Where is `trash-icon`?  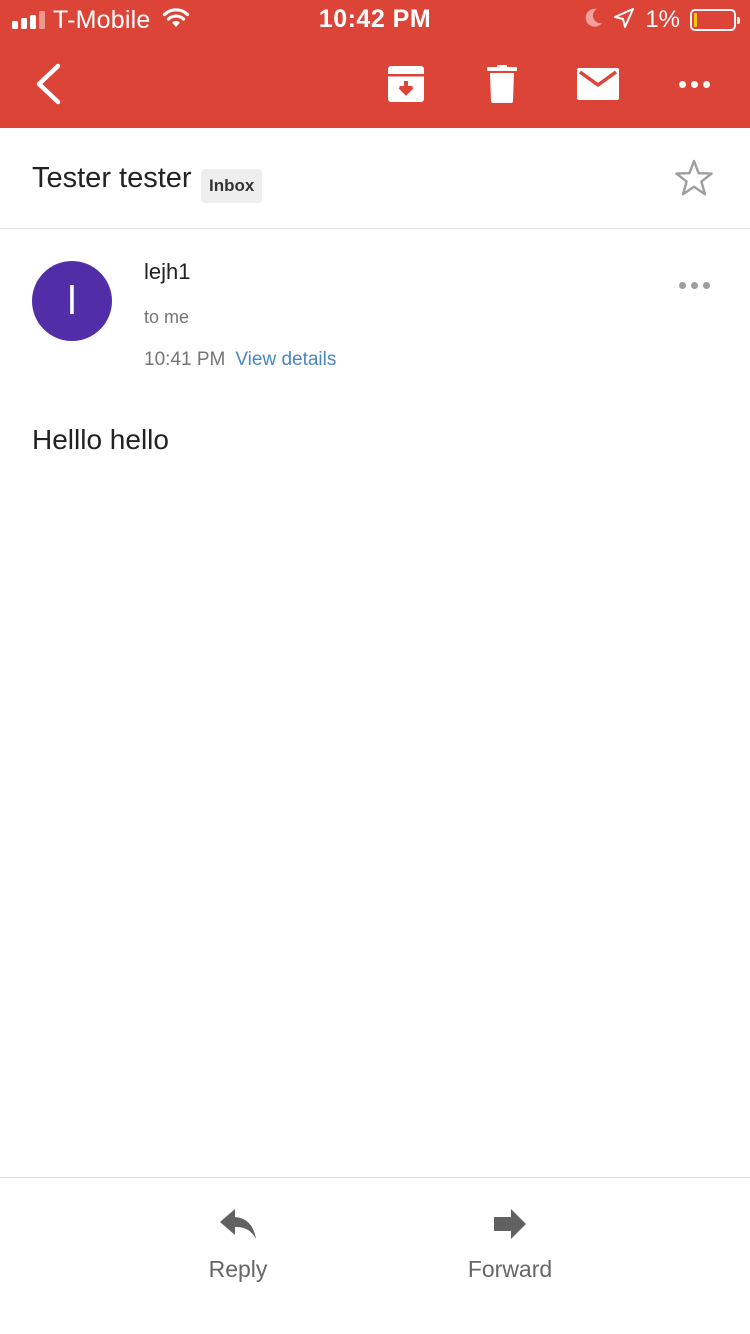 trash-icon is located at coordinates (502, 84).